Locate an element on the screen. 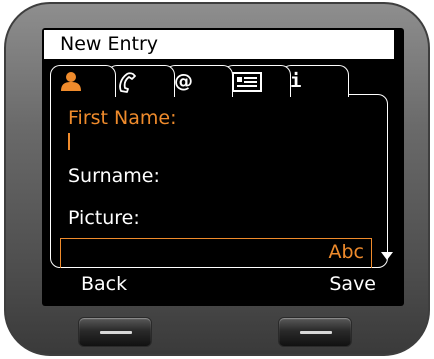 The height and width of the screenshot is (359, 434). softkey-back: Back is located at coordinates (104, 284).